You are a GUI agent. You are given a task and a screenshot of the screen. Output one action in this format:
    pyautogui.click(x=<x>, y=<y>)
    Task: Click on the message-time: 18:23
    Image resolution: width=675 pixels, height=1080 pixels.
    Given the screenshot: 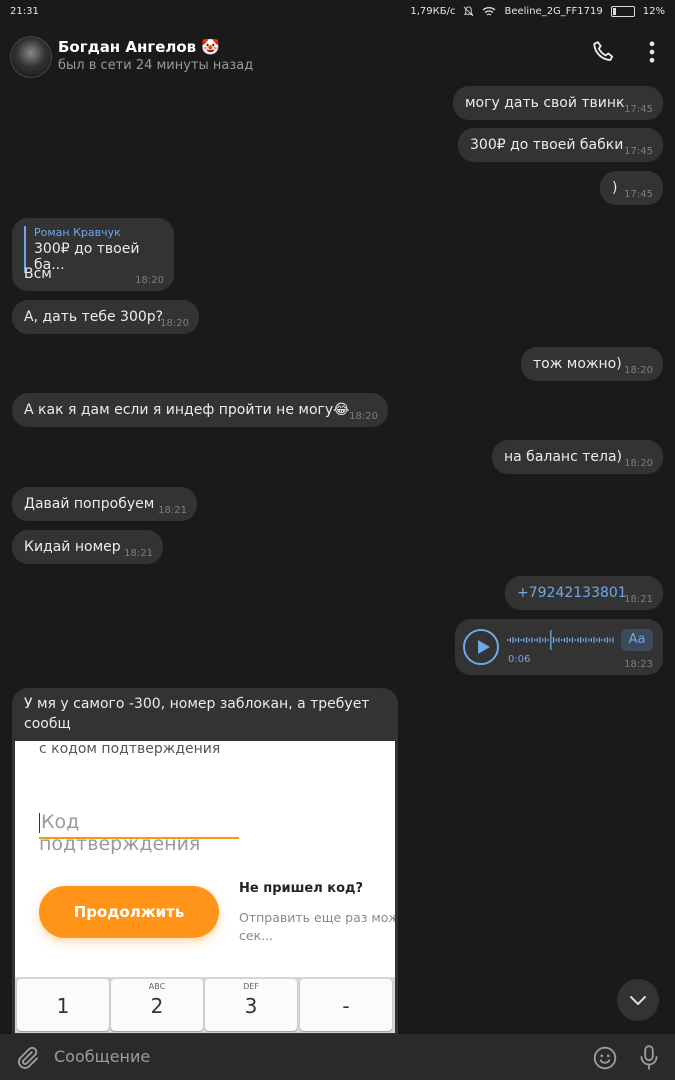 What is the action you would take?
    pyautogui.click(x=638, y=664)
    